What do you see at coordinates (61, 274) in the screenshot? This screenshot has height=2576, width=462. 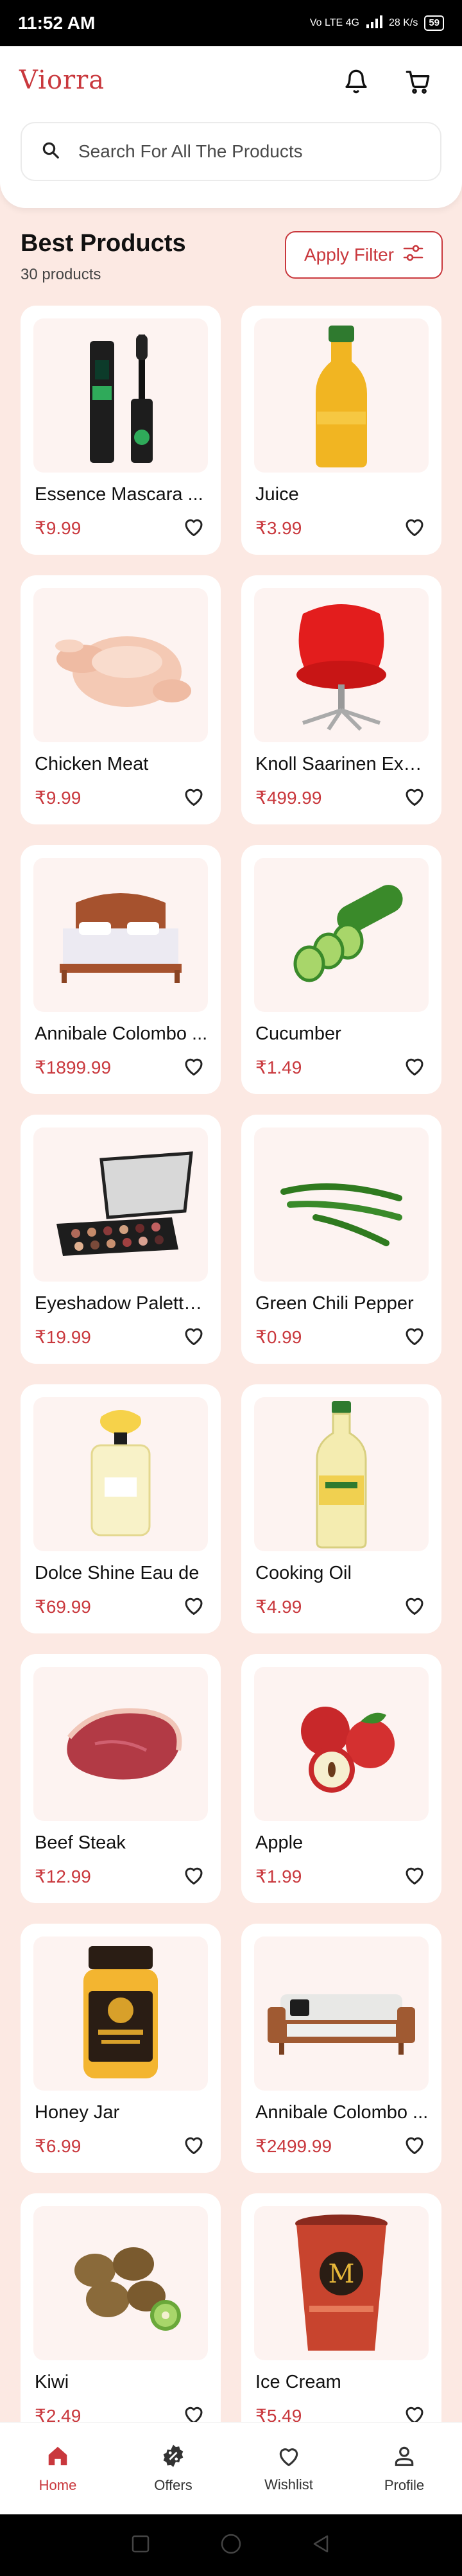 I see `product-count: 30 products` at bounding box center [61, 274].